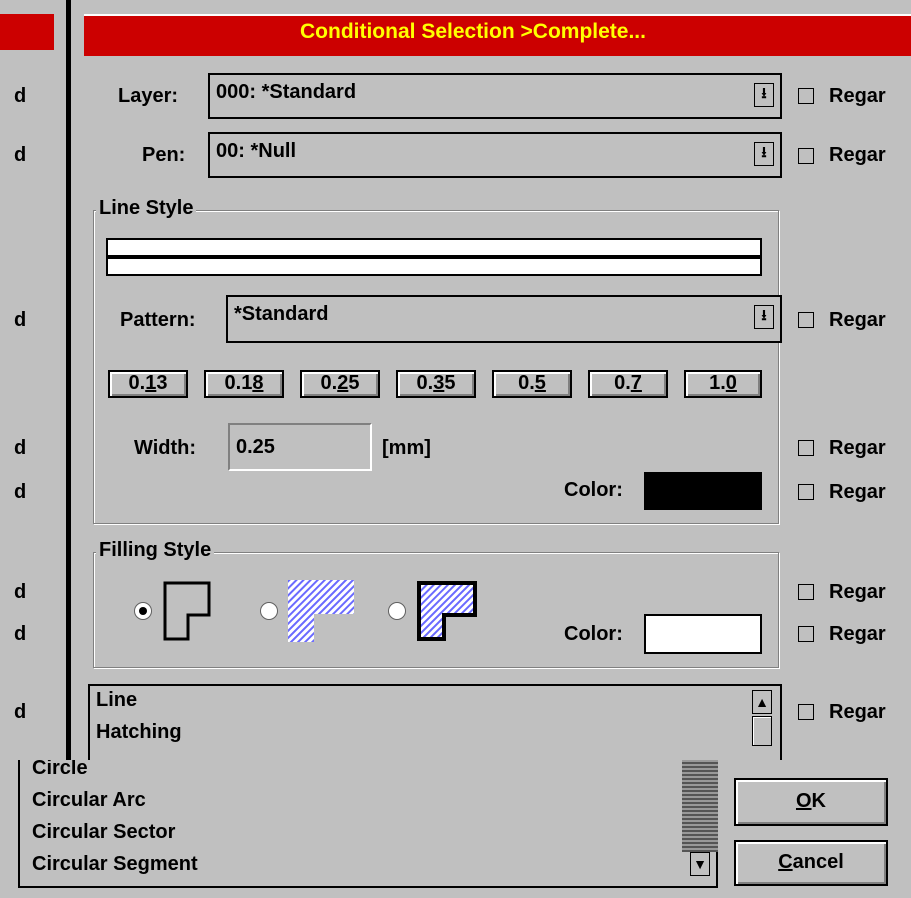 This screenshot has height=898, width=911. I want to click on pen-value: 00: *Null, so click(256, 151).